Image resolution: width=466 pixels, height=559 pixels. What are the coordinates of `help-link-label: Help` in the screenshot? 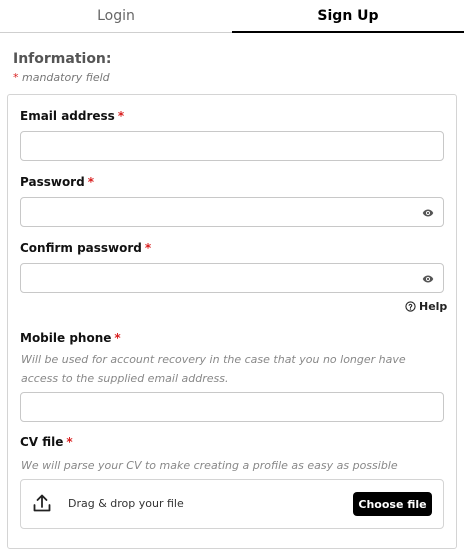 It's located at (433, 306).